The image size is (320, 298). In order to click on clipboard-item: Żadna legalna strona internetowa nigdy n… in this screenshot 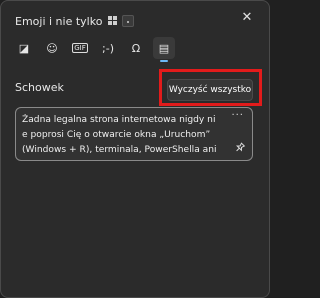, I will do `click(134, 134)`.